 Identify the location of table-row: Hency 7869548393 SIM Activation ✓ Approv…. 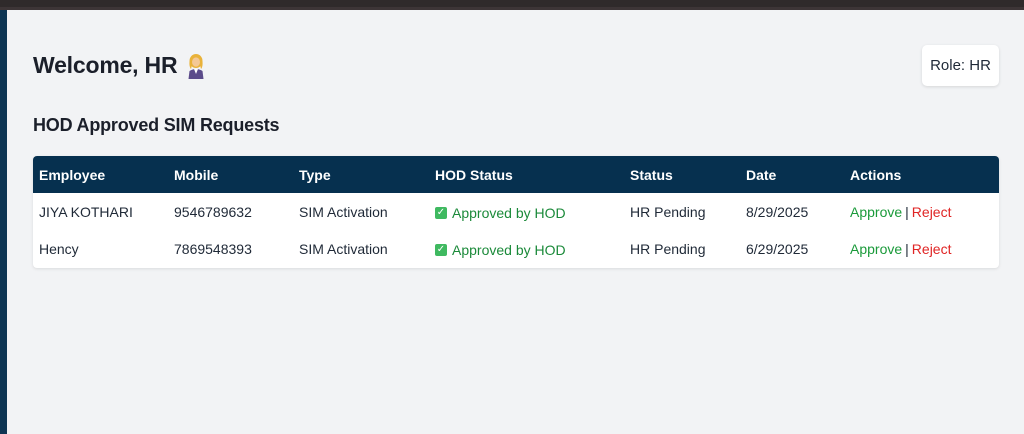
(516, 248).